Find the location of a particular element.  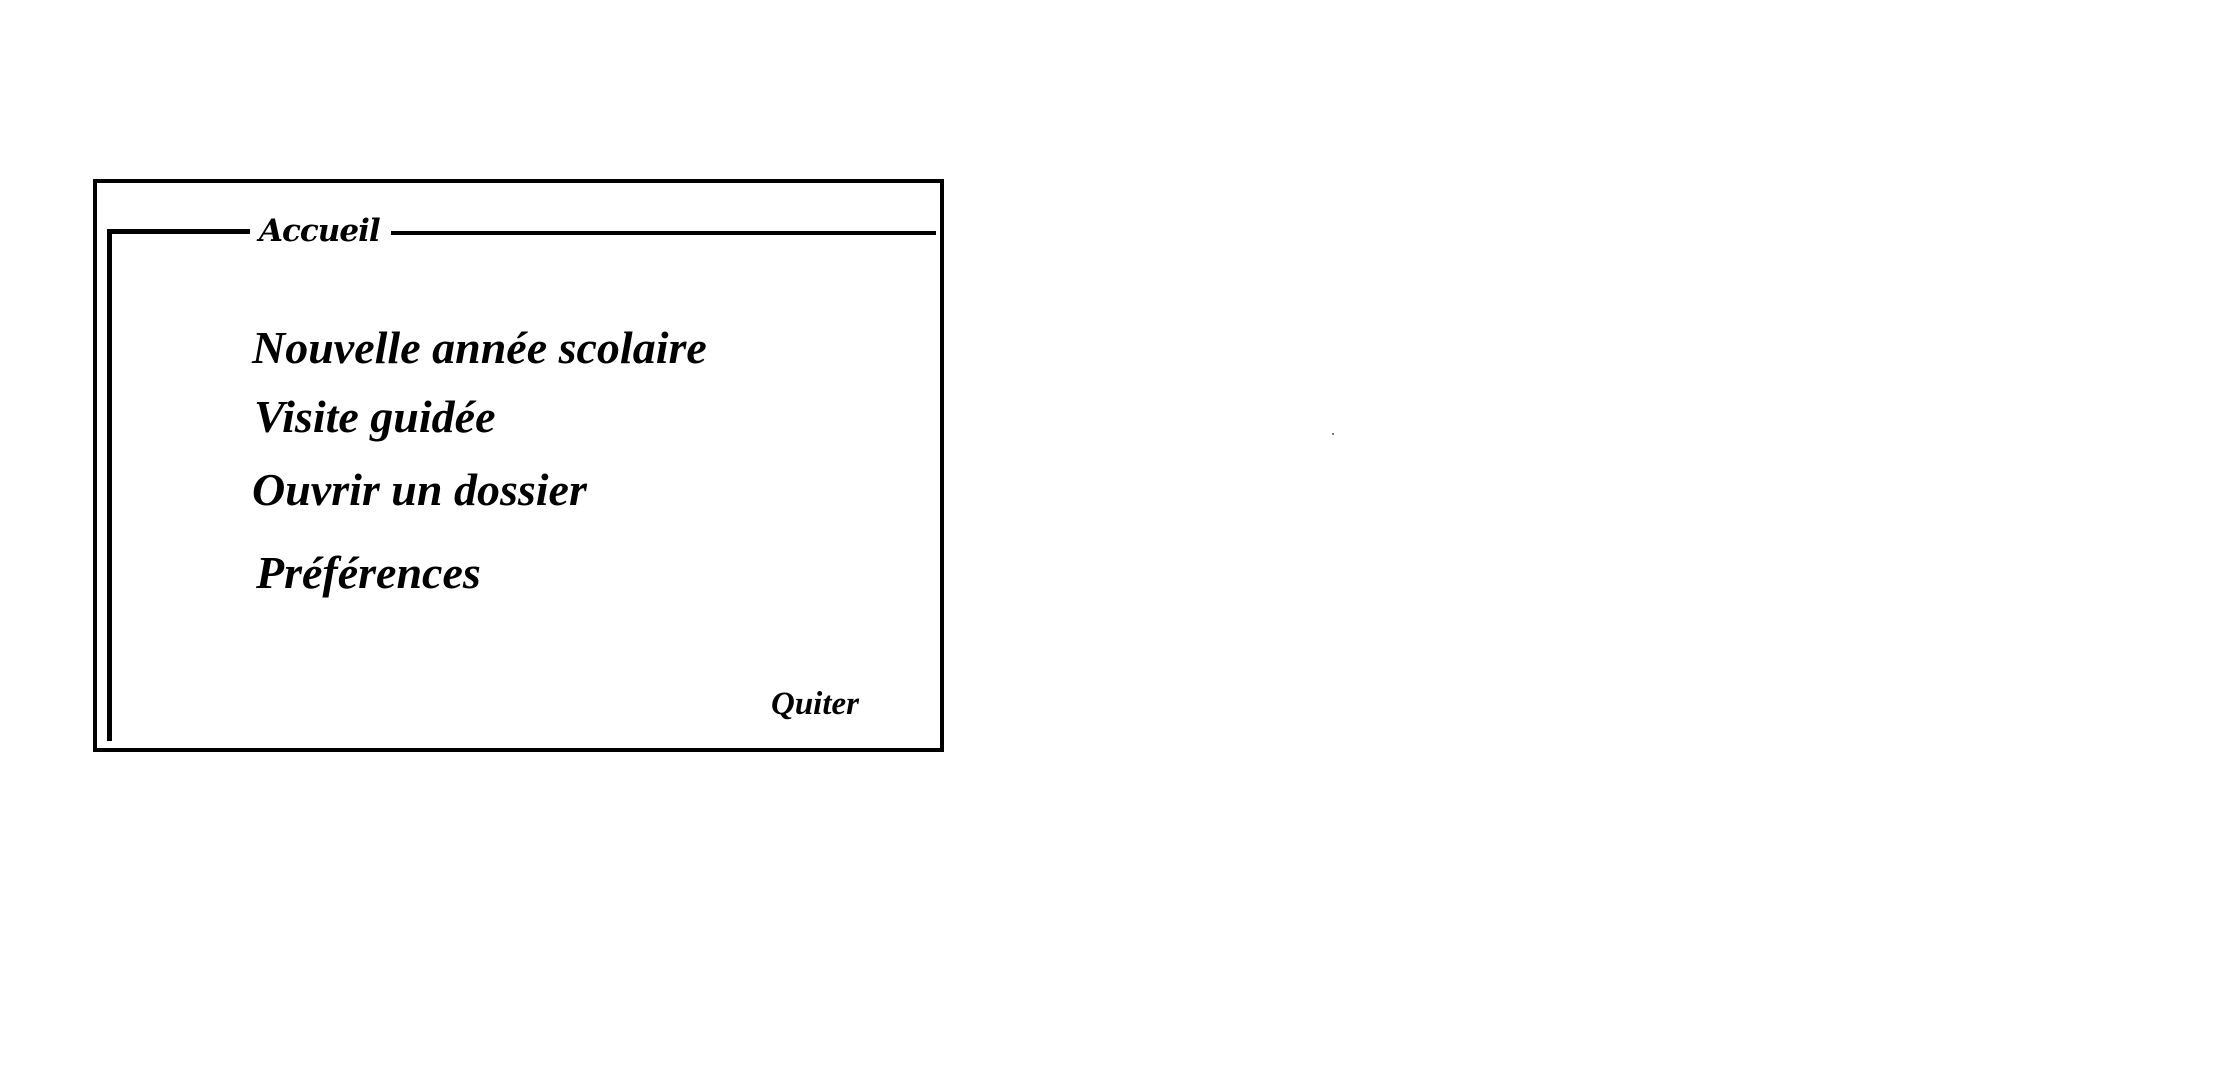

frame-left-line is located at coordinates (109, 485).